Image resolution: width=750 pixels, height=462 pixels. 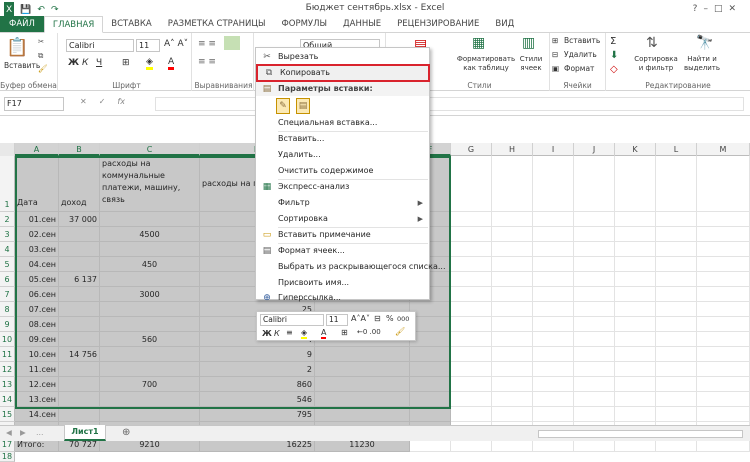 I want to click on find-select-icon: 🔭, so click(x=704, y=43).